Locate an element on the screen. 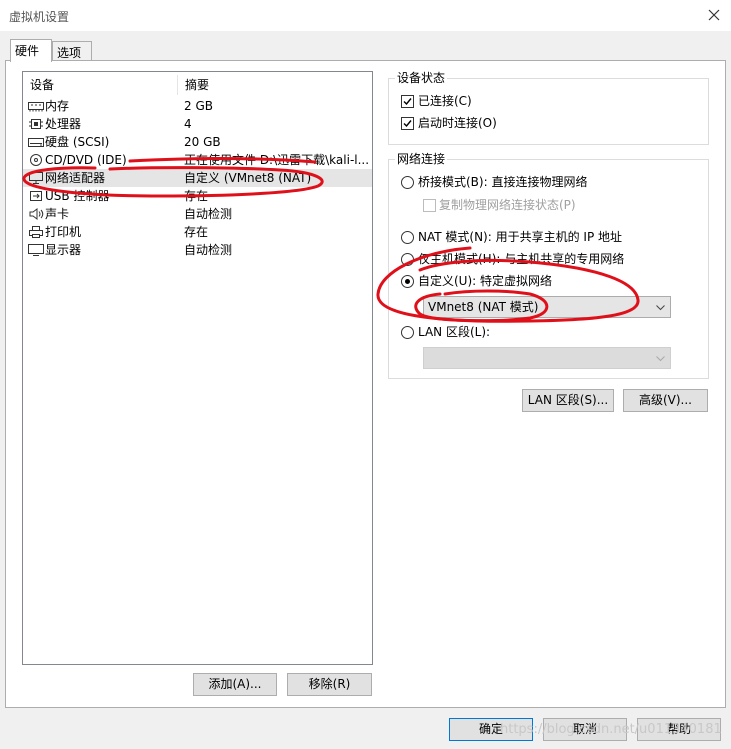 The image size is (731, 749). usb-icon is located at coordinates (36, 196).